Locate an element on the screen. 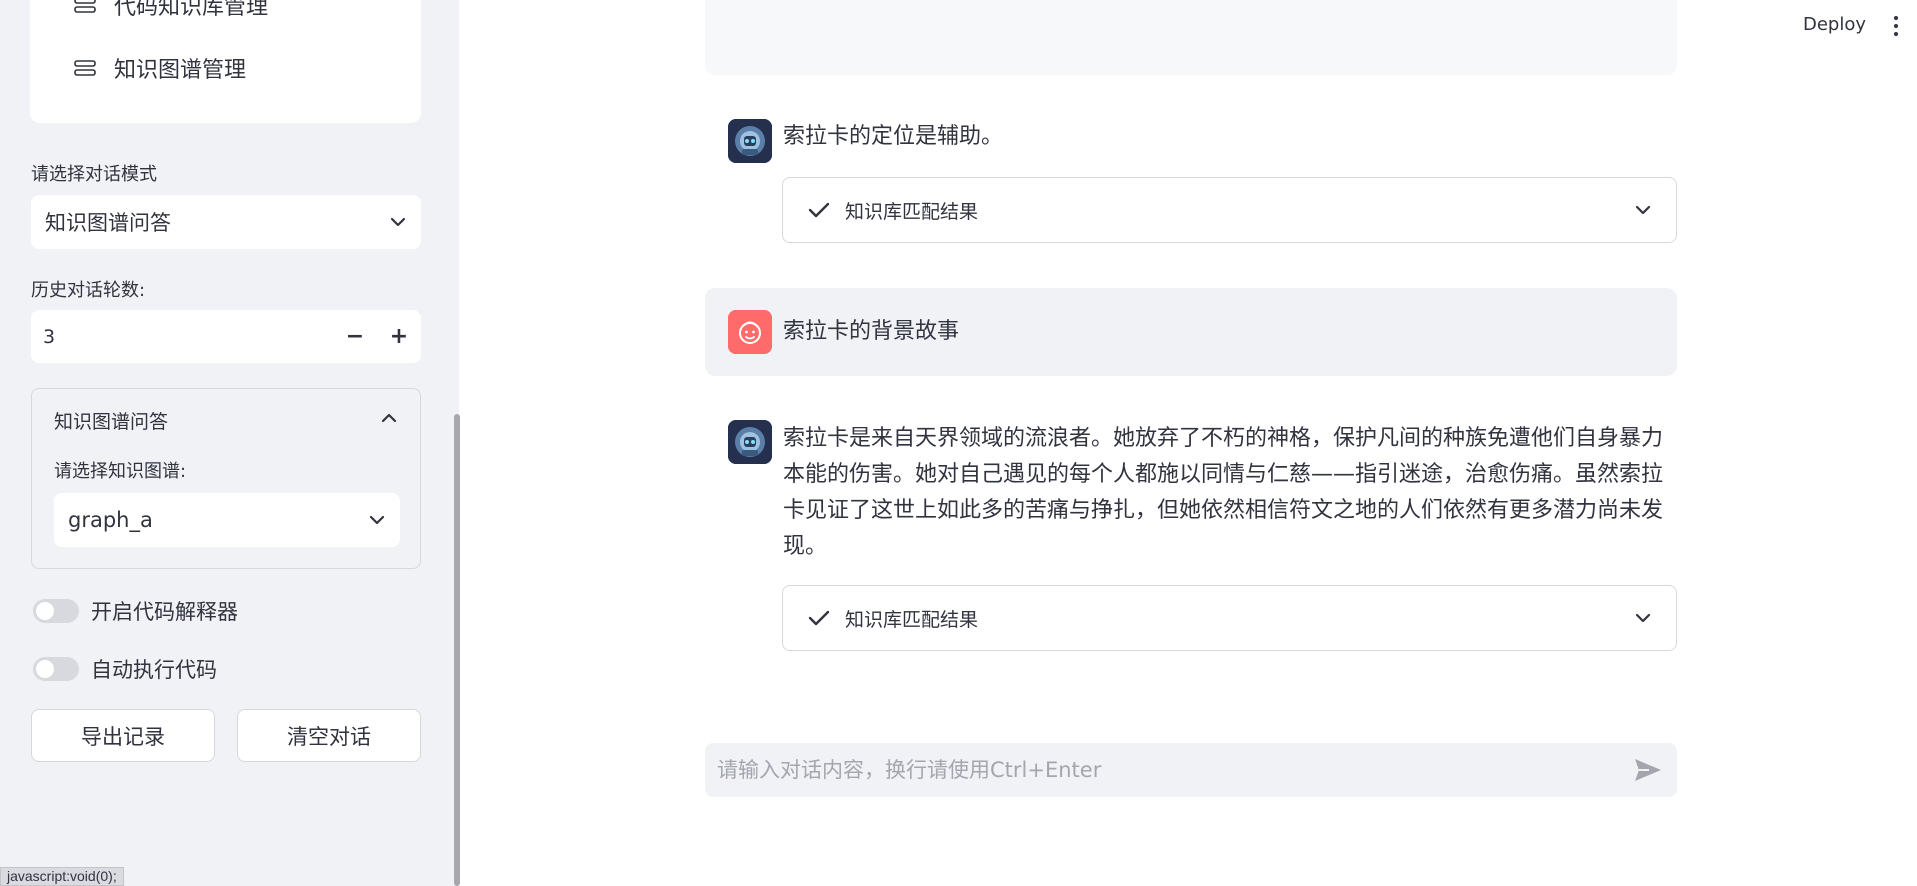 Image resolution: width=1917 pixels, height=886 pixels. nav-item-code-kb: 代码知识库管理 is located at coordinates (171, 10).